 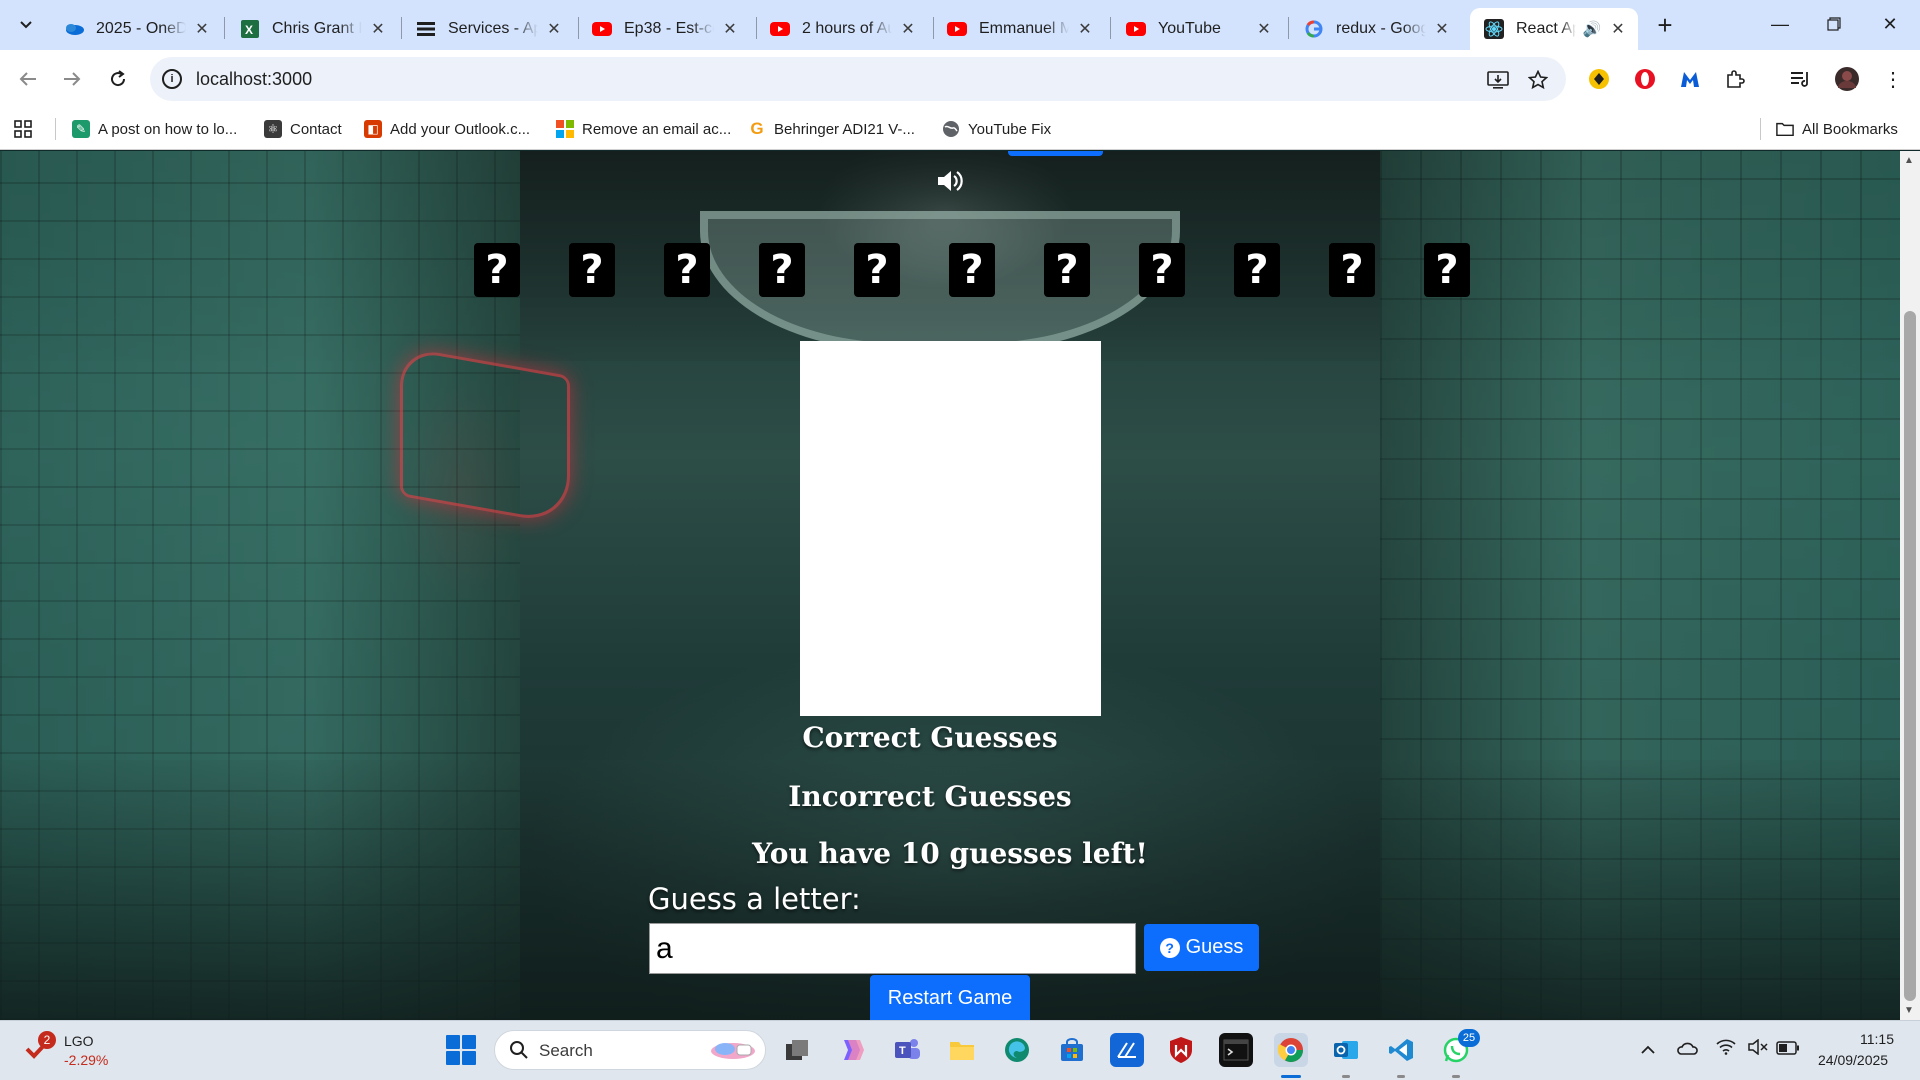 I want to click on vscode-running-indicator, so click(x=1401, y=1076).